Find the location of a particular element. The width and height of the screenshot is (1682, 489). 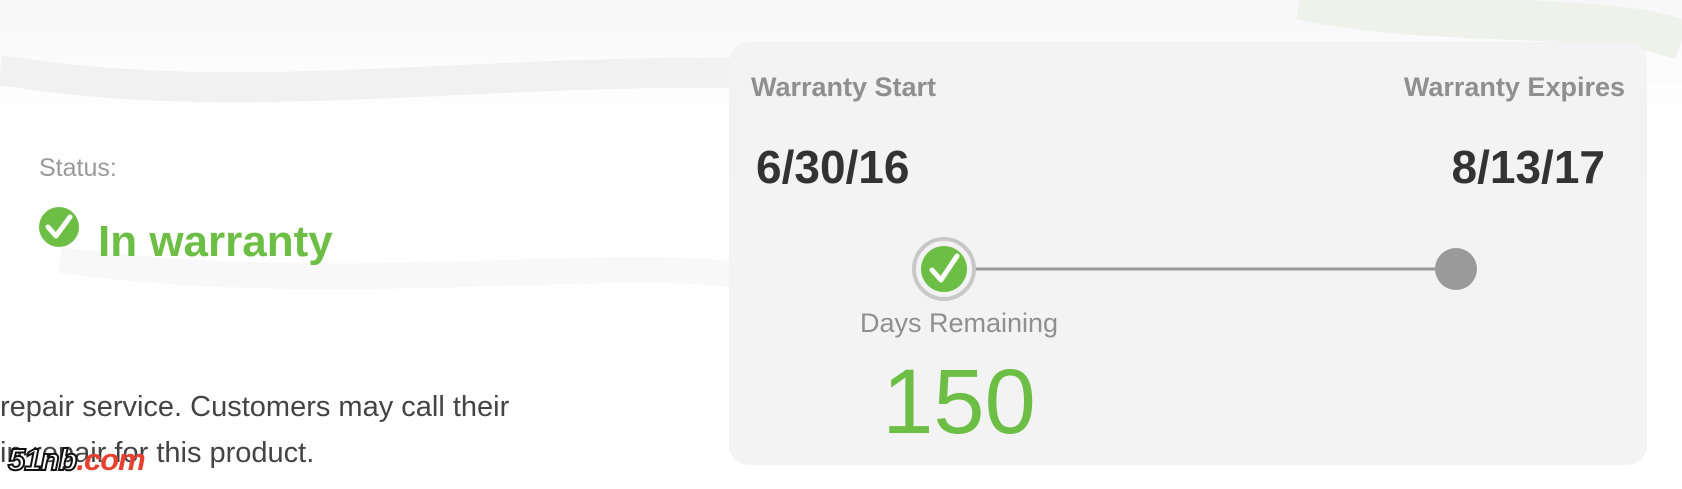

check-circle-icon is located at coordinates (59, 227).